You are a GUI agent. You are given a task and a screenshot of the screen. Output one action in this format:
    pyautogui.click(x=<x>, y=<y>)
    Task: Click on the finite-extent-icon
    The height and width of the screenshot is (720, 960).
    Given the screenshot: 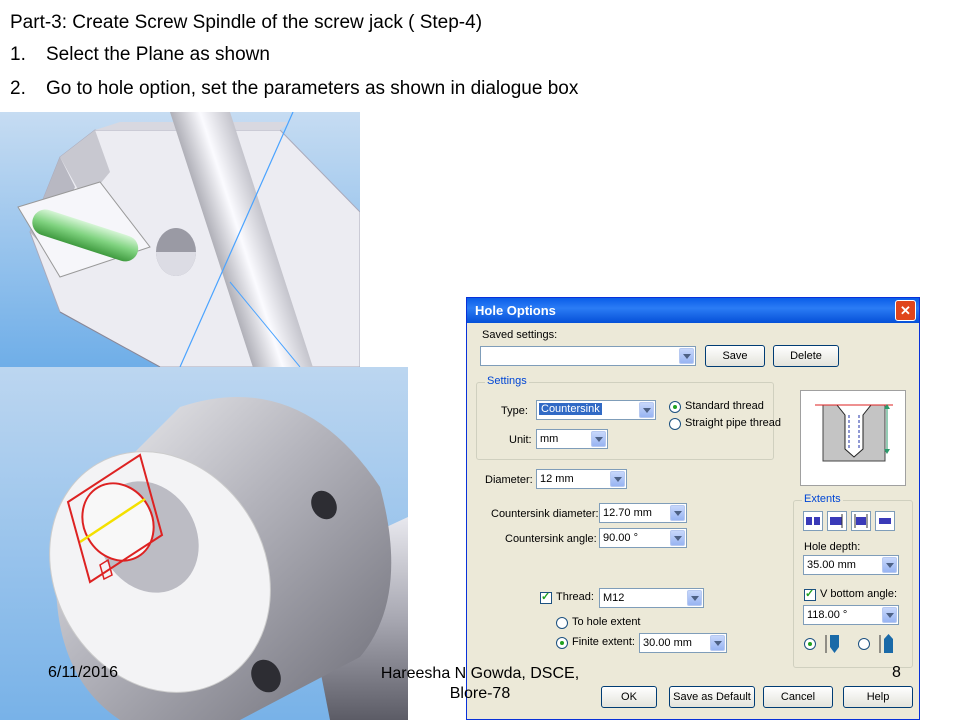 What is the action you would take?
    pyautogui.click(x=885, y=521)
    